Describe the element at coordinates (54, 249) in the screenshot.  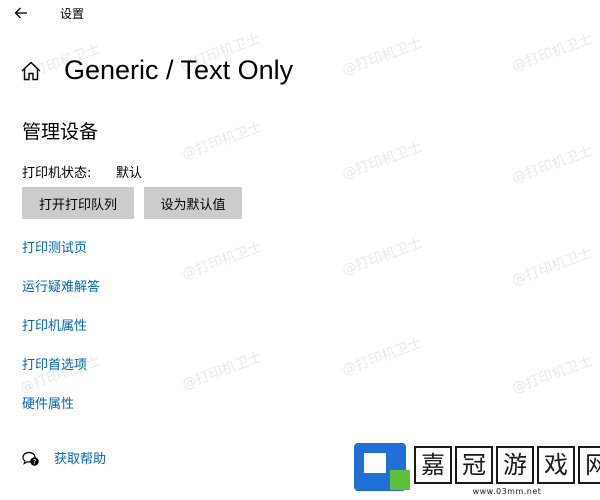
I see `print-test-page-link: 打印测试页` at that location.